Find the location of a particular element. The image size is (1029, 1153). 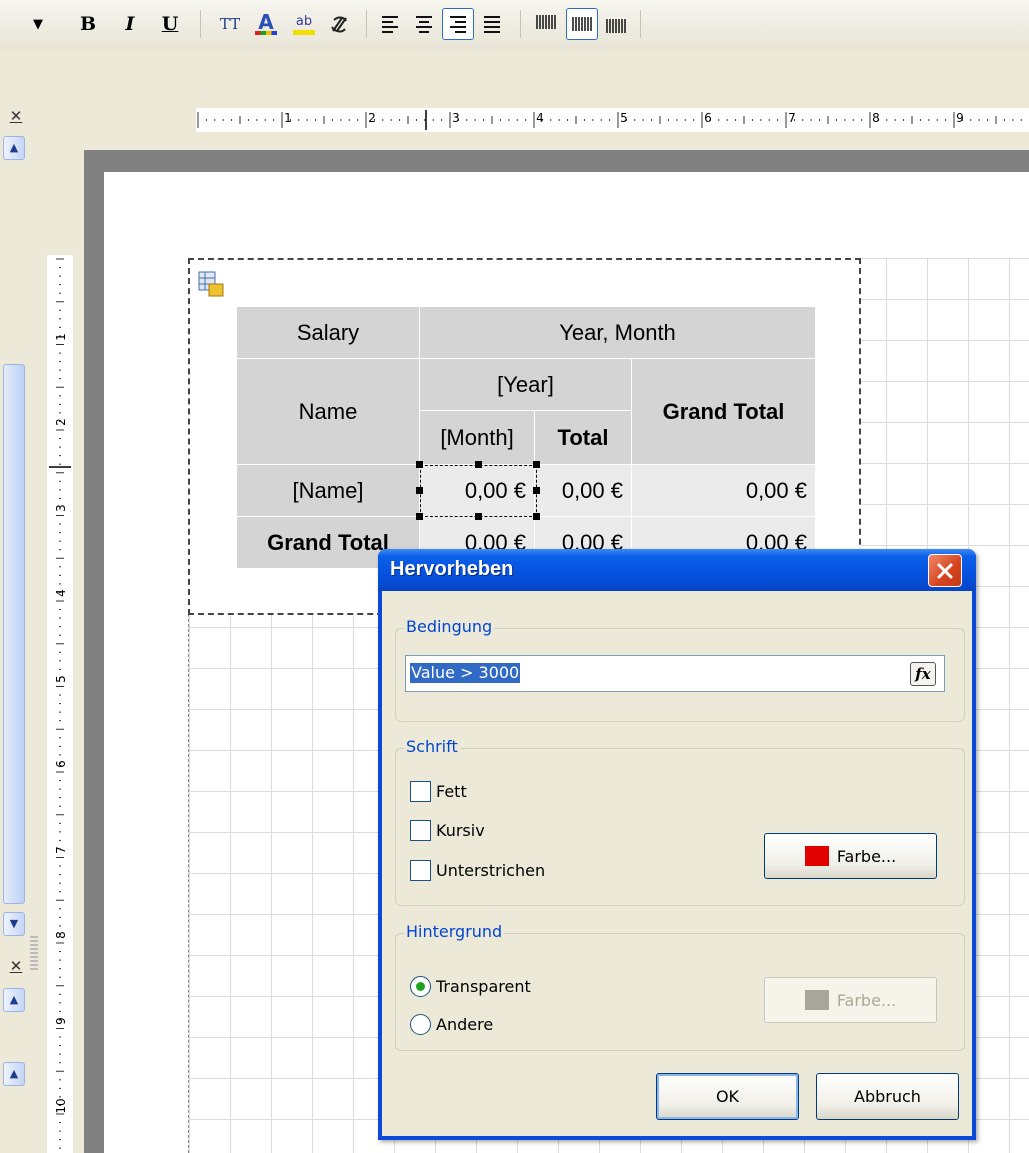

horizontal-ruler: 1 2 3 4 5 6 7 8 9 is located at coordinates (612, 120).